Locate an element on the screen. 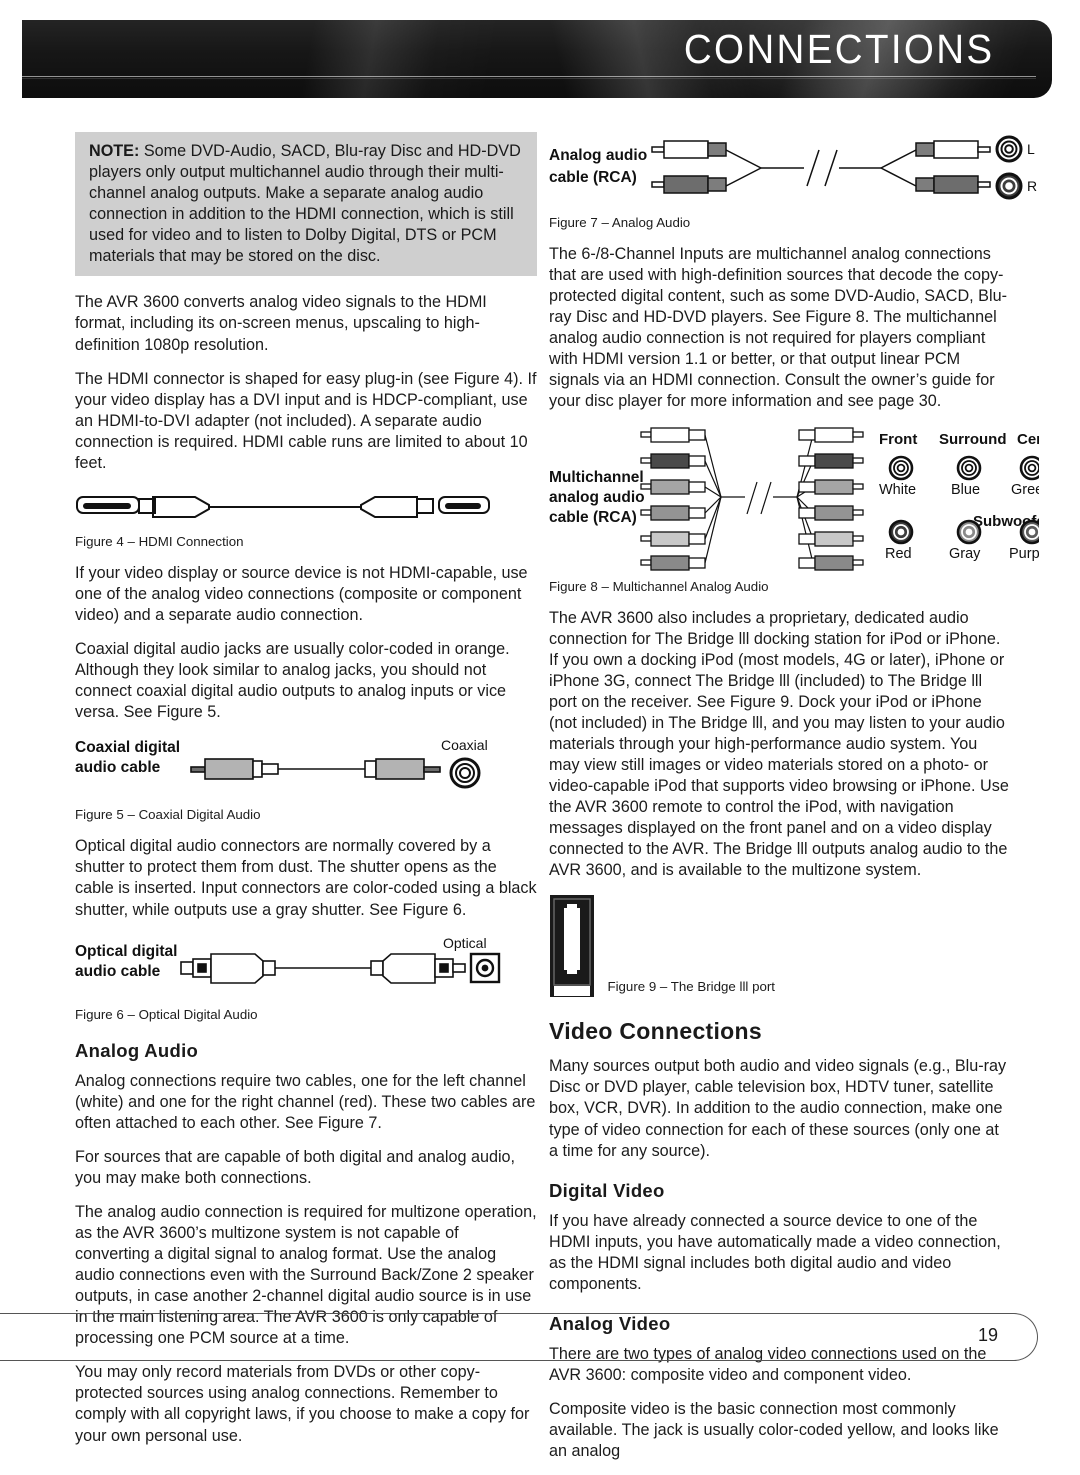 The image size is (1080, 1475). rca-jack-right is located at coordinates (1009, 186).